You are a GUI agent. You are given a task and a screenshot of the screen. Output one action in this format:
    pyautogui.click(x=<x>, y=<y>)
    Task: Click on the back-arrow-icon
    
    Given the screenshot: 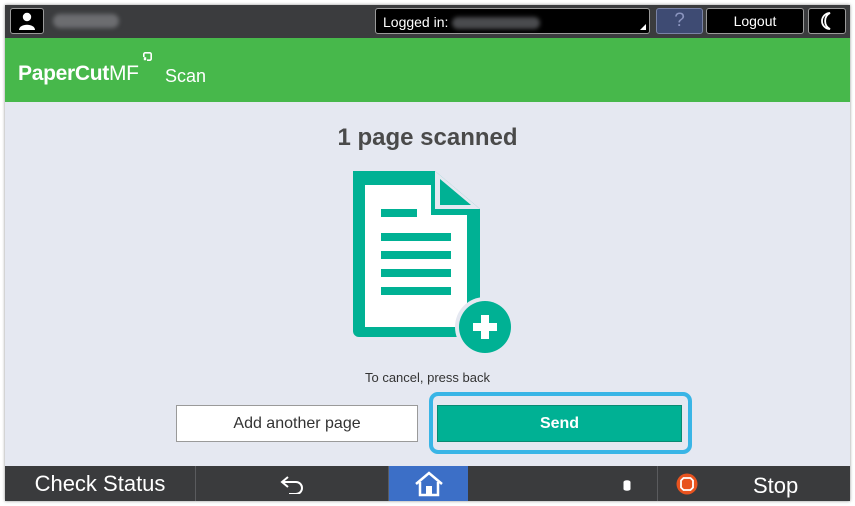 What is the action you would take?
    pyautogui.click(x=291, y=484)
    